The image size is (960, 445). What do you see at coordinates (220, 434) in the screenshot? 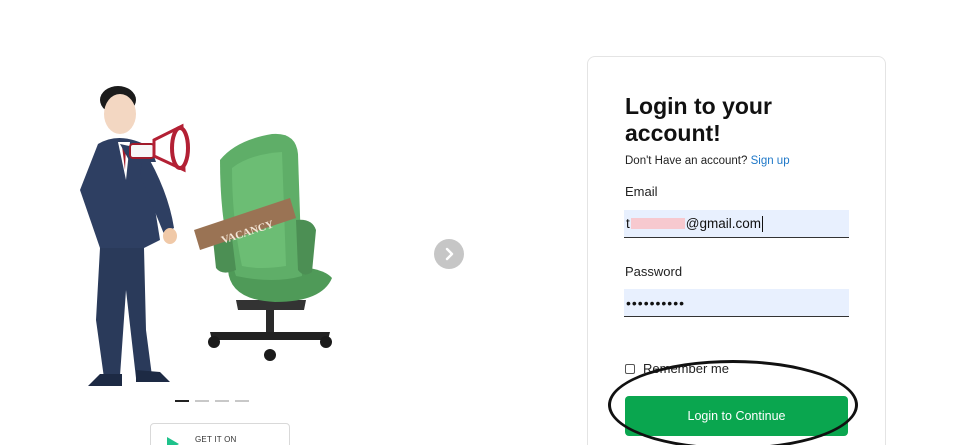
I see `google-play-badge: GET IT ON` at bounding box center [220, 434].